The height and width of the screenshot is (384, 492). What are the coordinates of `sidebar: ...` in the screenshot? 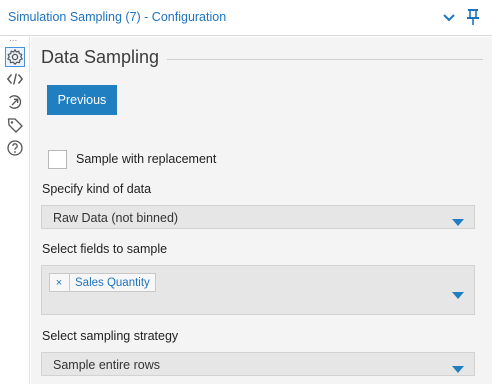 It's located at (15, 209).